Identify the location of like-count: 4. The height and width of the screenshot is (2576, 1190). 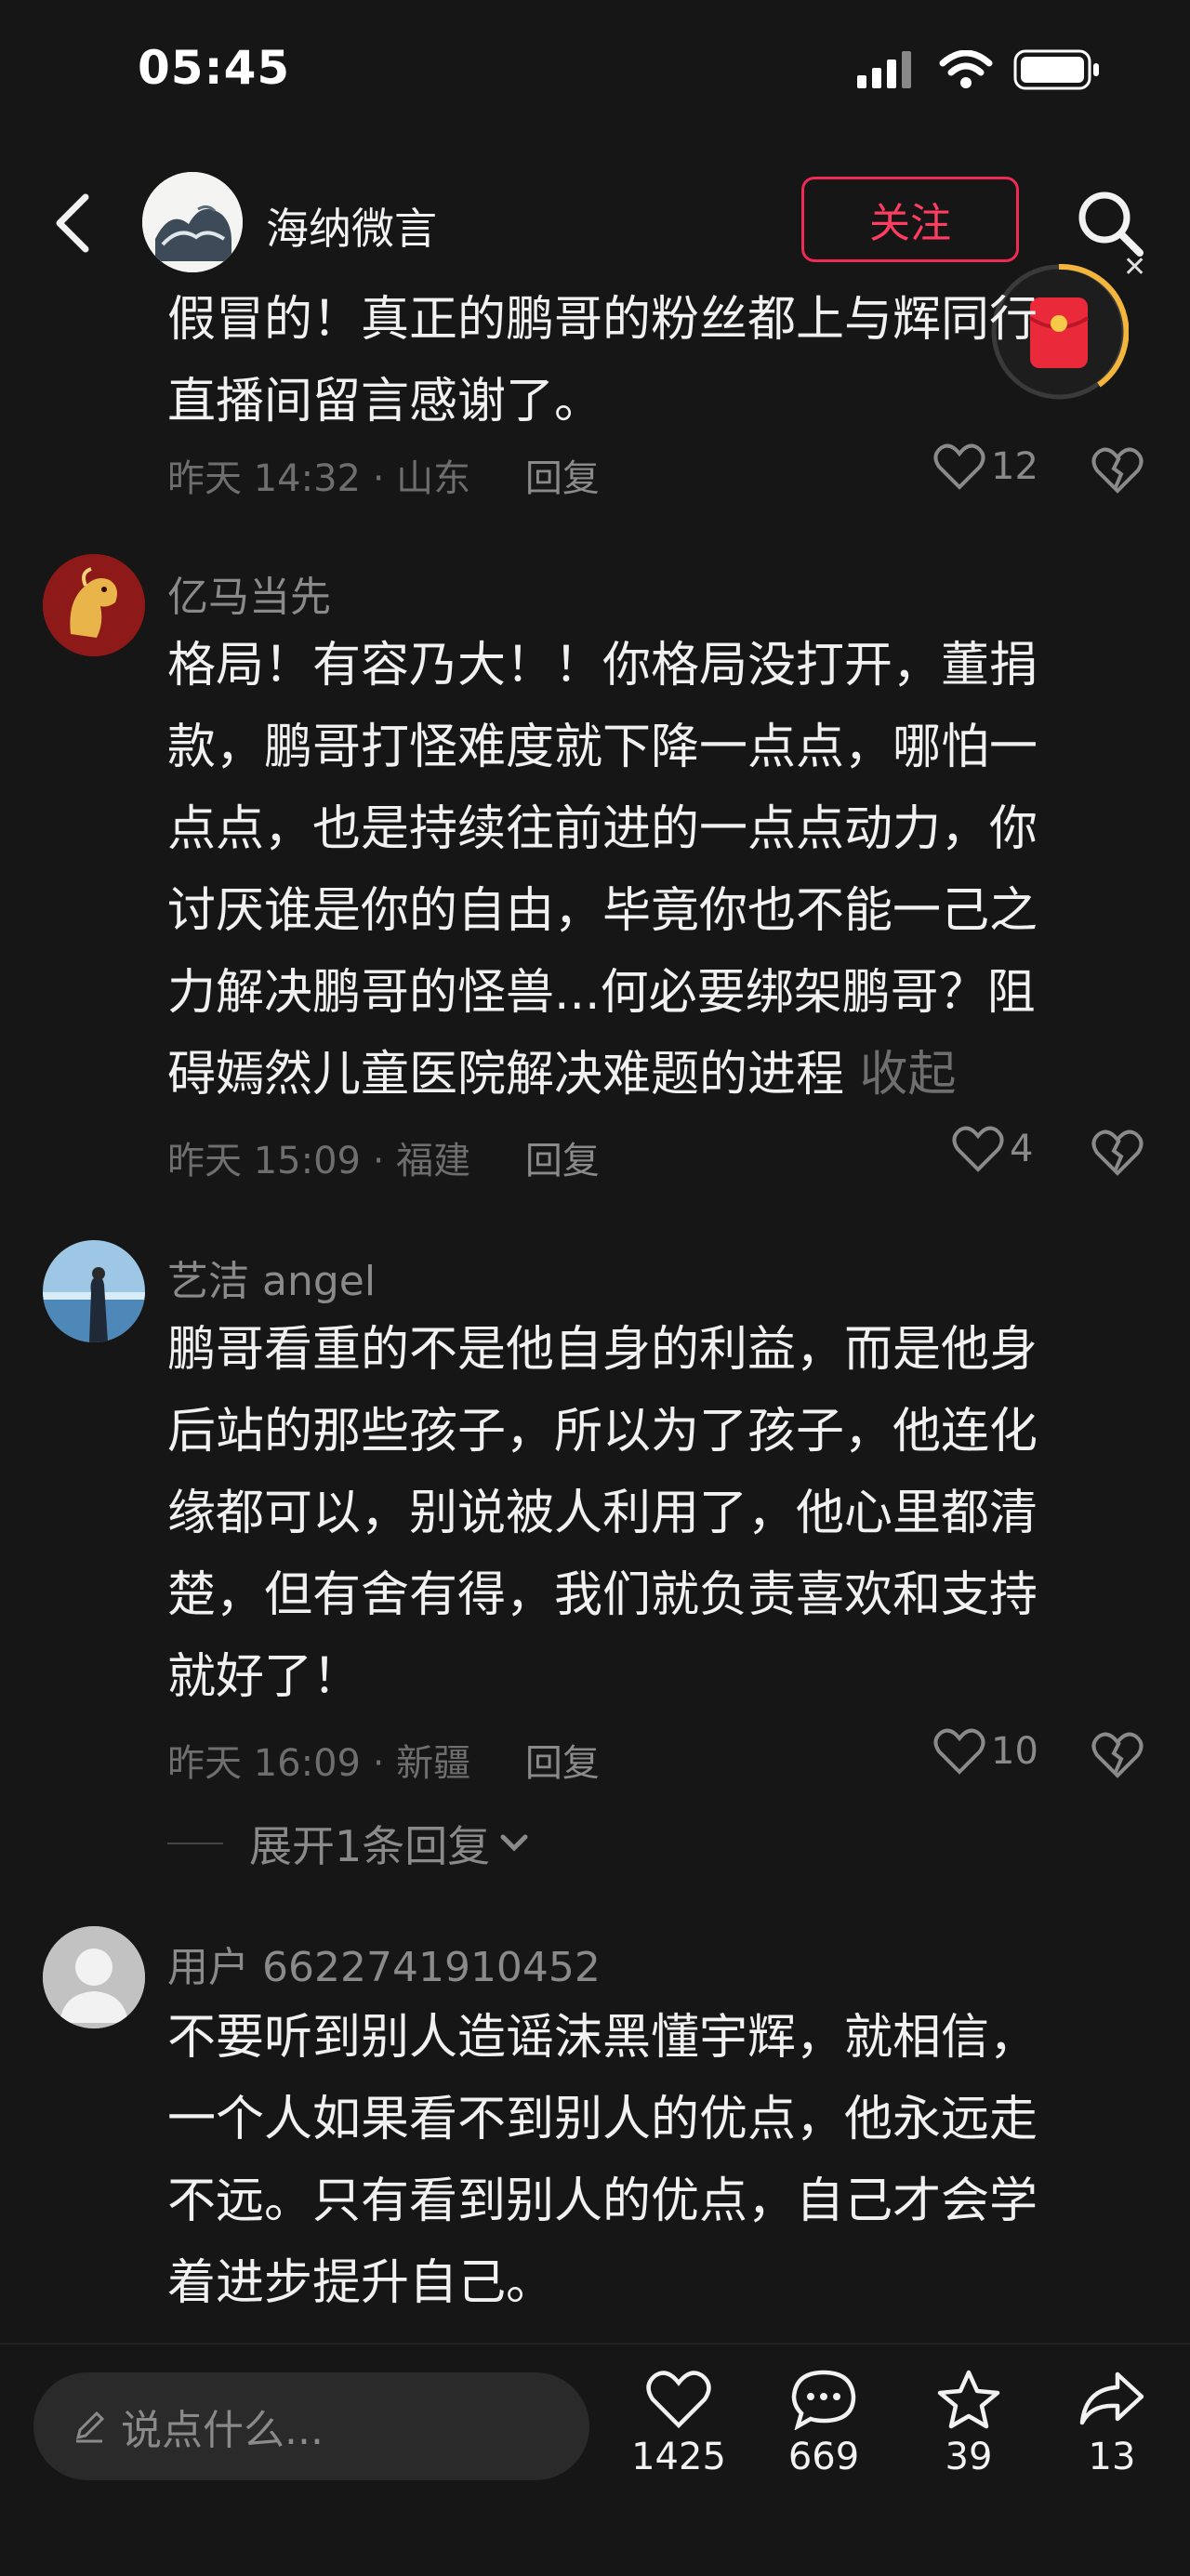
(1022, 1149).